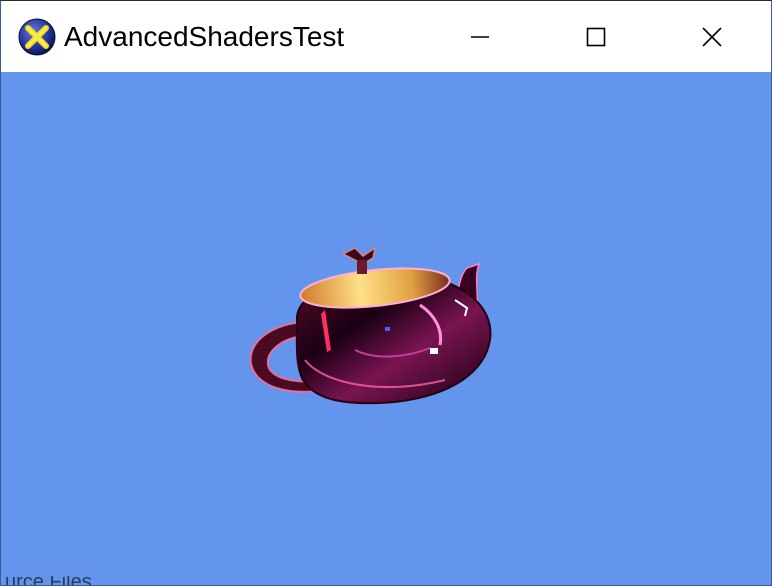 This screenshot has width=772, height=586. I want to click on directx-x-icon, so click(37, 37).